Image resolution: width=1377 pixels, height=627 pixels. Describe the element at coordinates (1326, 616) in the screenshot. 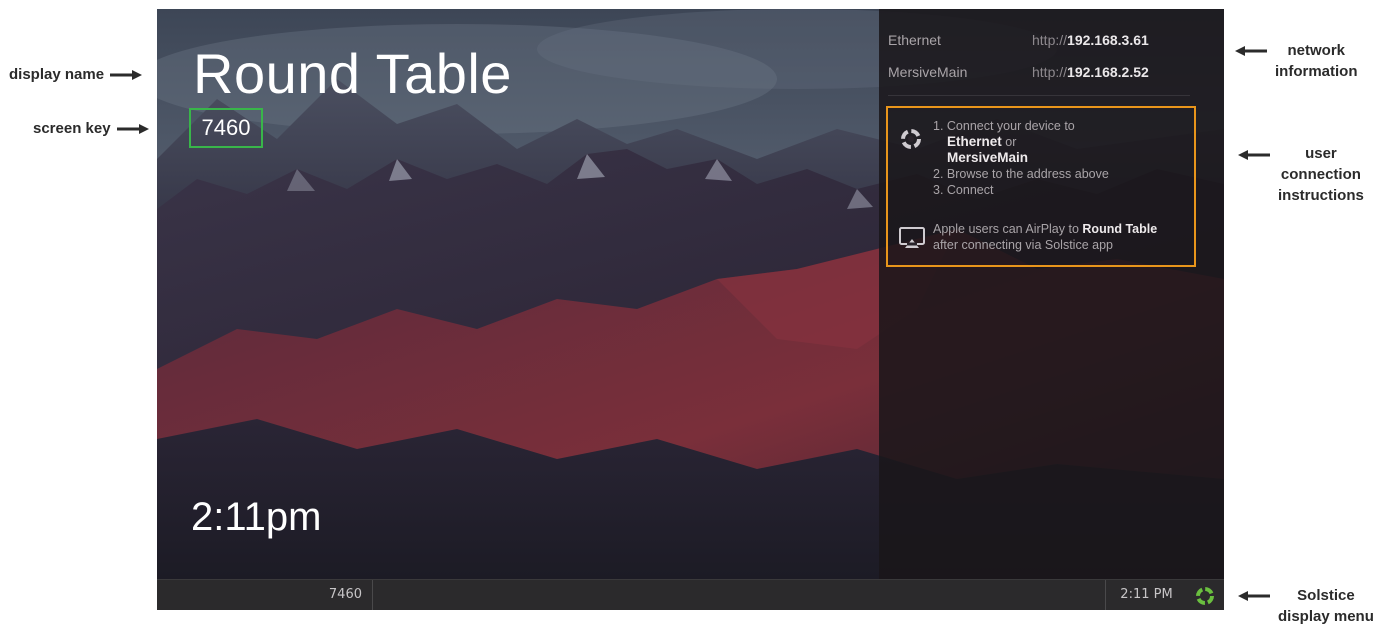

I see `callout-solstice-line2: display menu` at that location.